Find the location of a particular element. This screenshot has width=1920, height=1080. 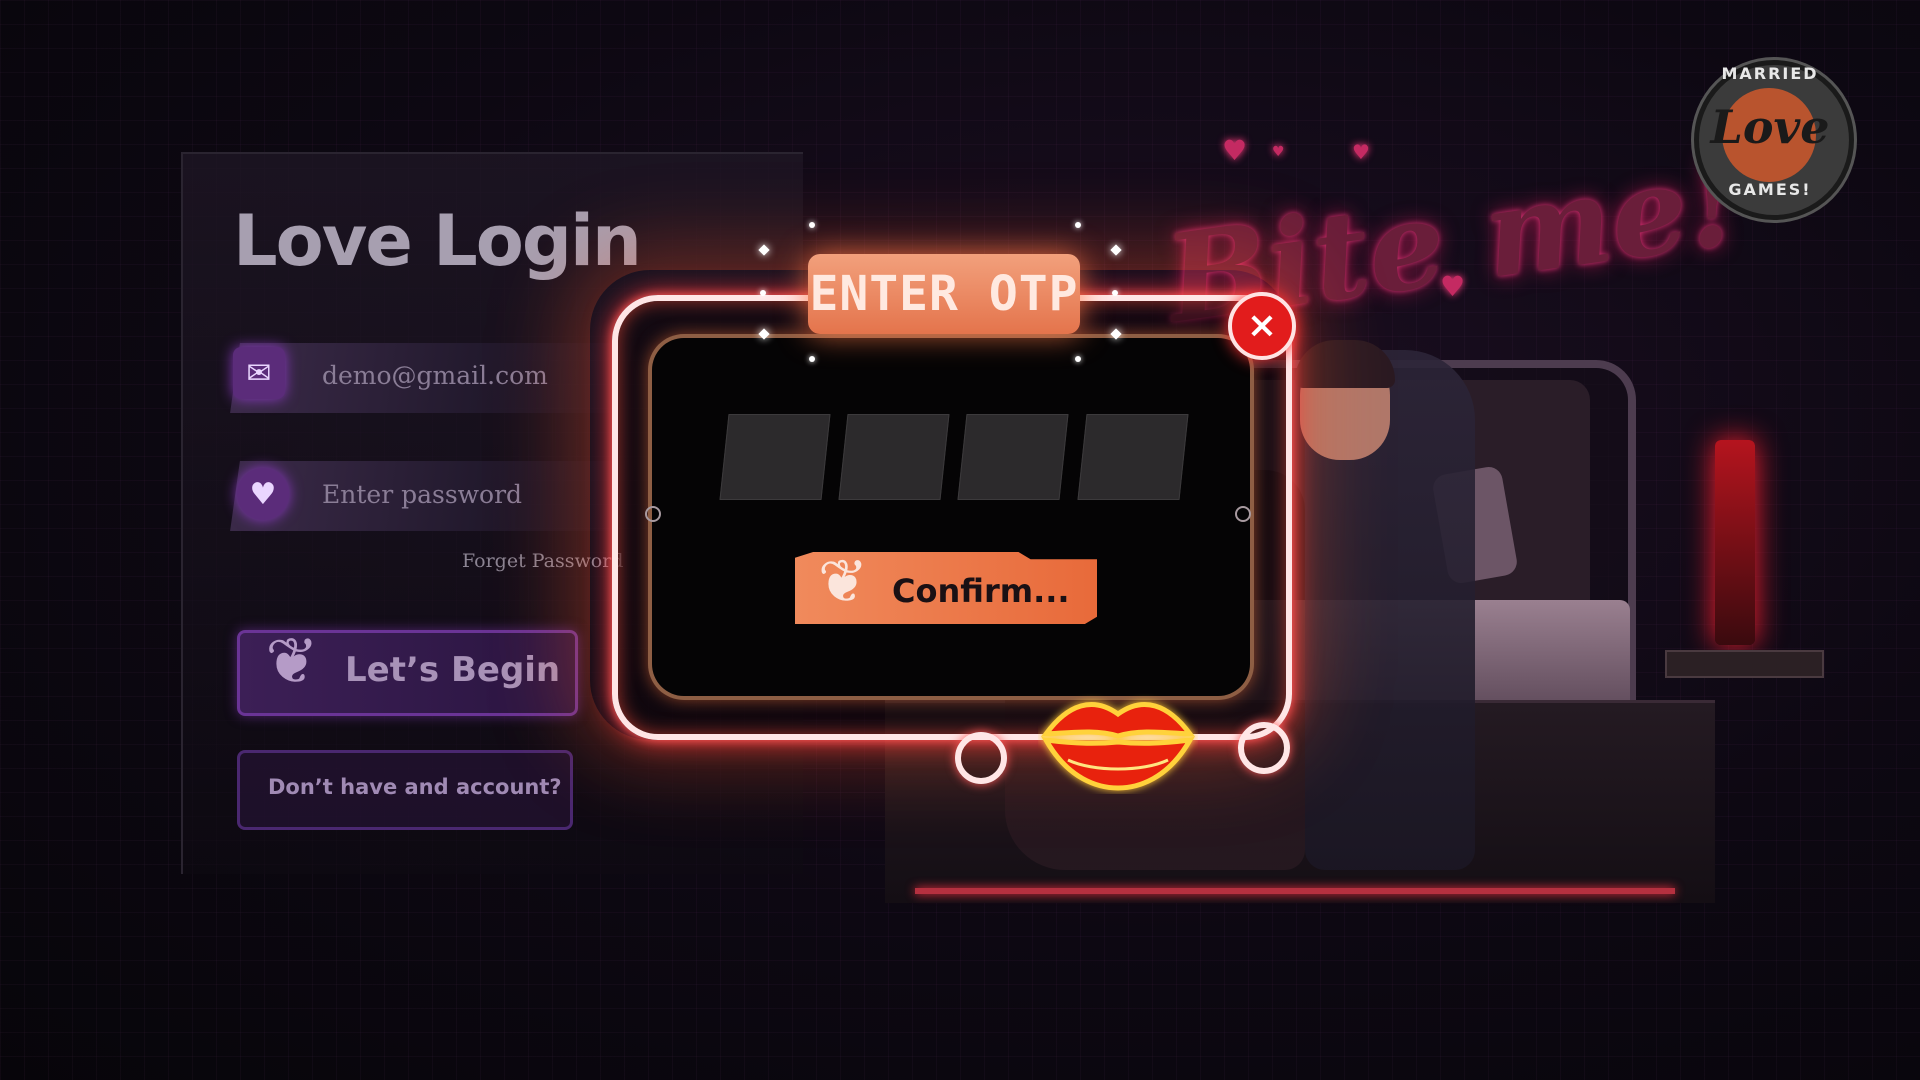

logo-bottom-text: GAMES! is located at coordinates (1770, 189).